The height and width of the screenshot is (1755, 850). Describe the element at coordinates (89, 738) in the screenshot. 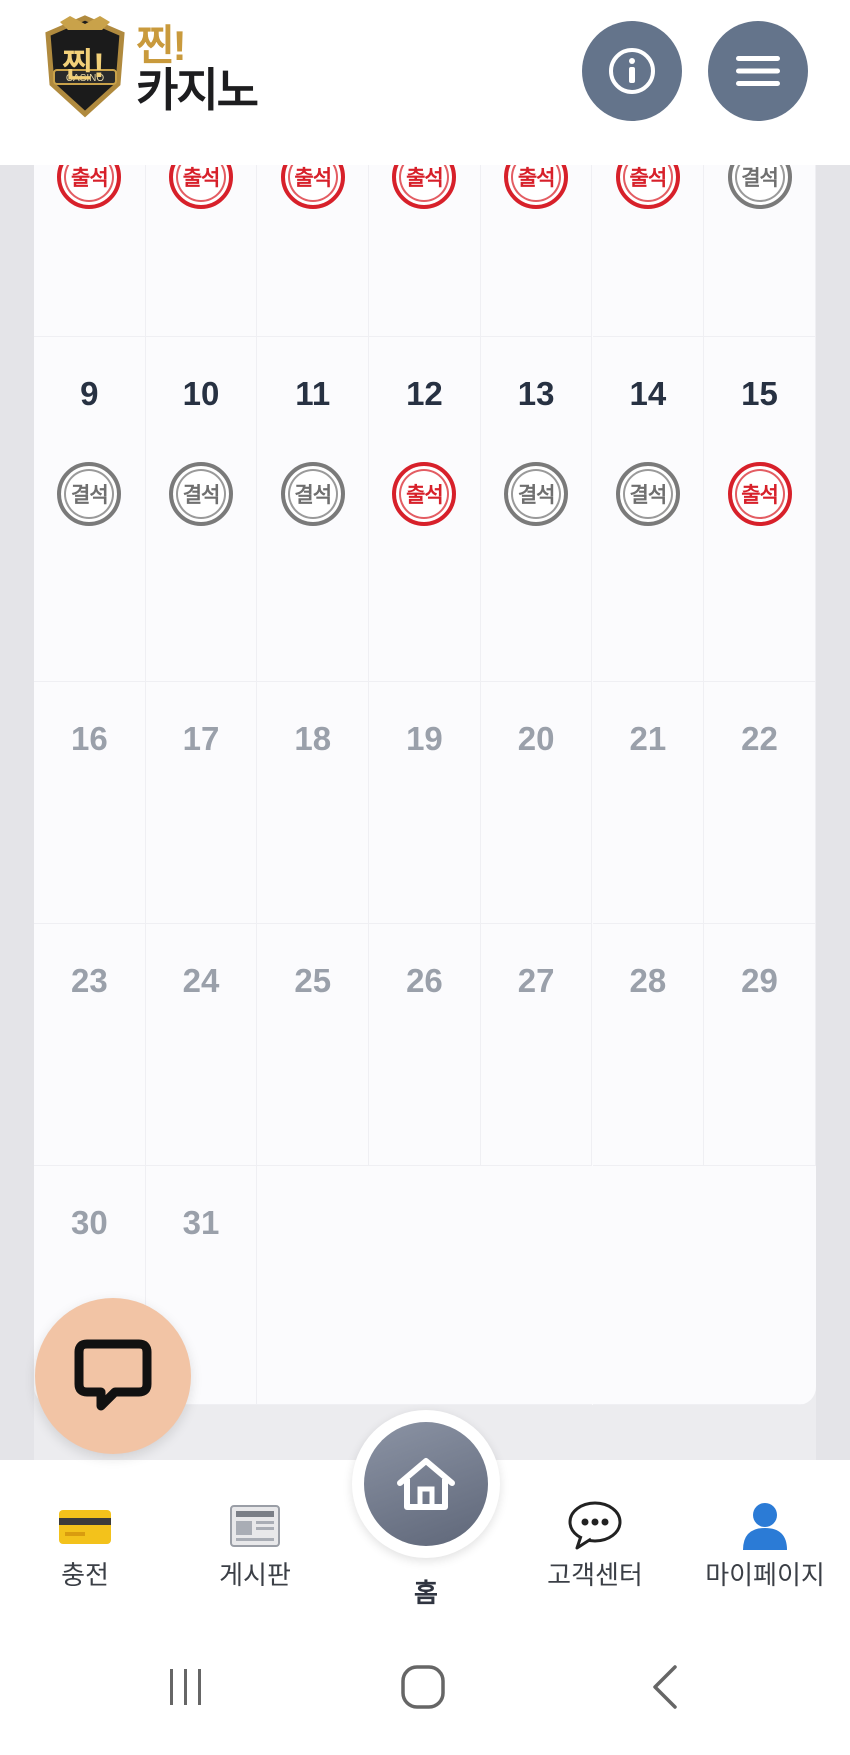

I see `calendar-day-number: 16` at that location.